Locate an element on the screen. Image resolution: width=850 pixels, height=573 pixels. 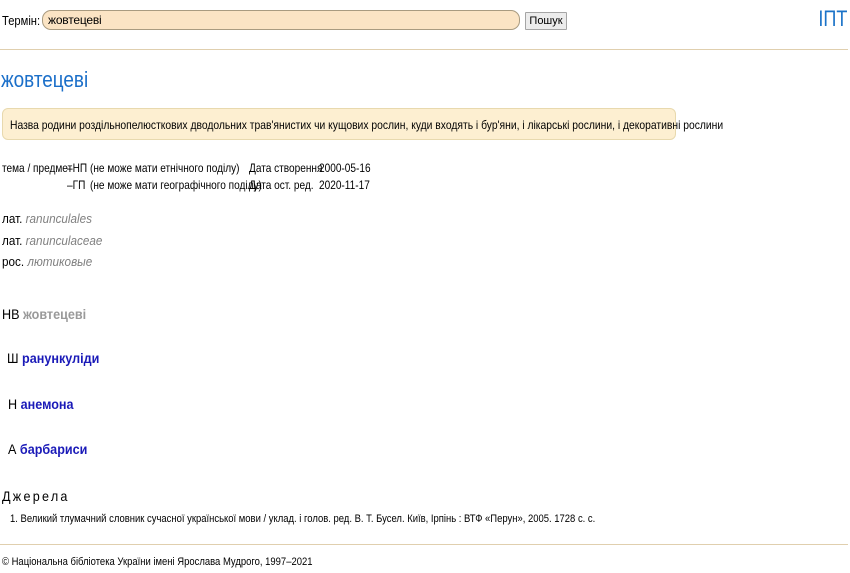
np-code: –НП is located at coordinates (77, 168).